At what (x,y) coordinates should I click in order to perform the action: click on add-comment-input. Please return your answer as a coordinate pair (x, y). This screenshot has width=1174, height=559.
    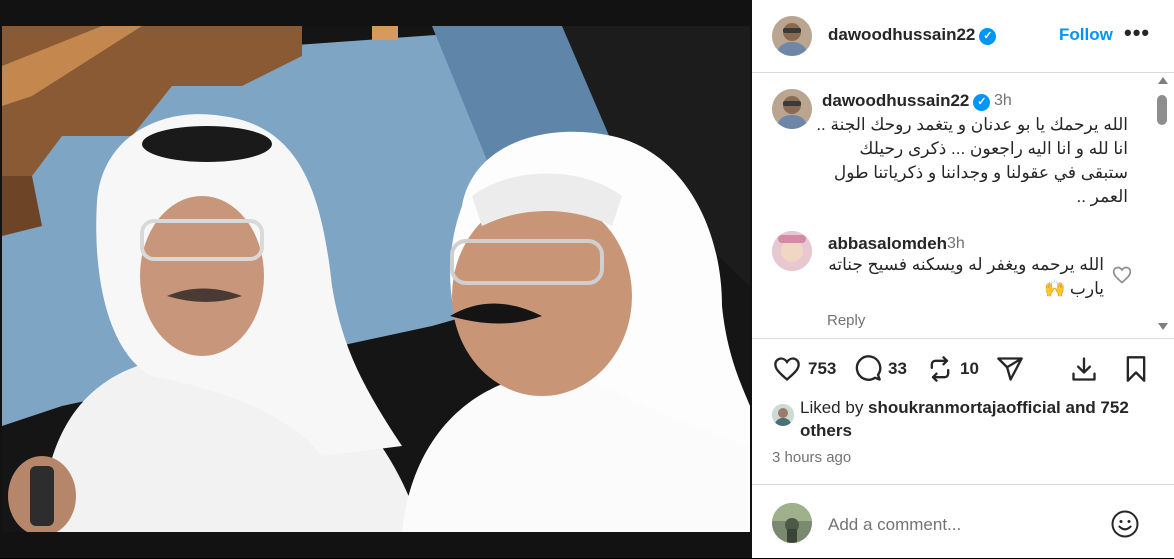
    Looking at the image, I should click on (968, 525).